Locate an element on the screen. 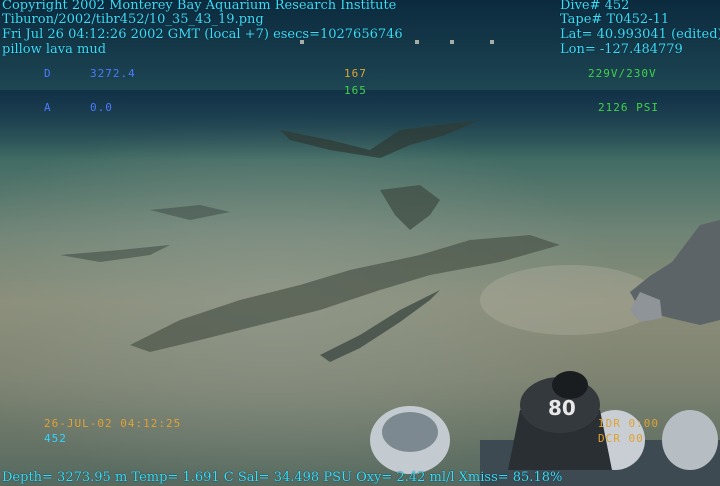 The width and height of the screenshot is (720, 486). altitude-readout: 0.0 is located at coordinates (101, 107).